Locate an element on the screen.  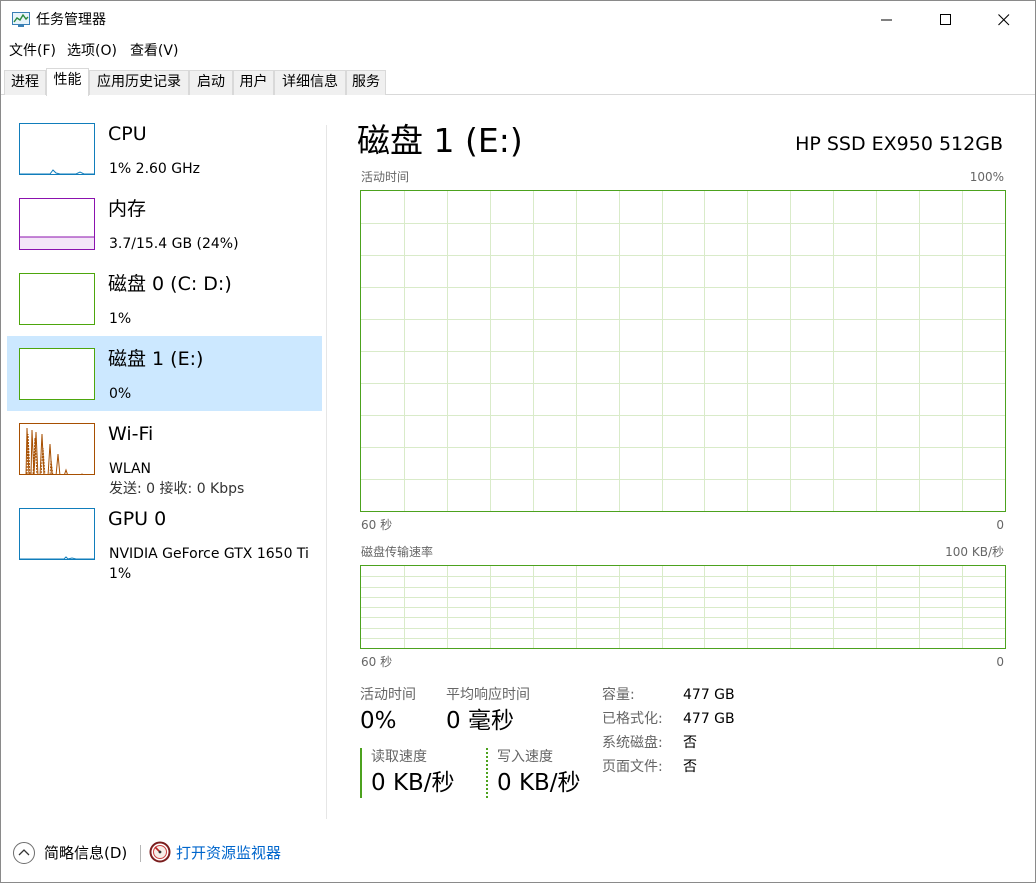
device-name: 磁盘 1 (E:) is located at coordinates (156, 359).